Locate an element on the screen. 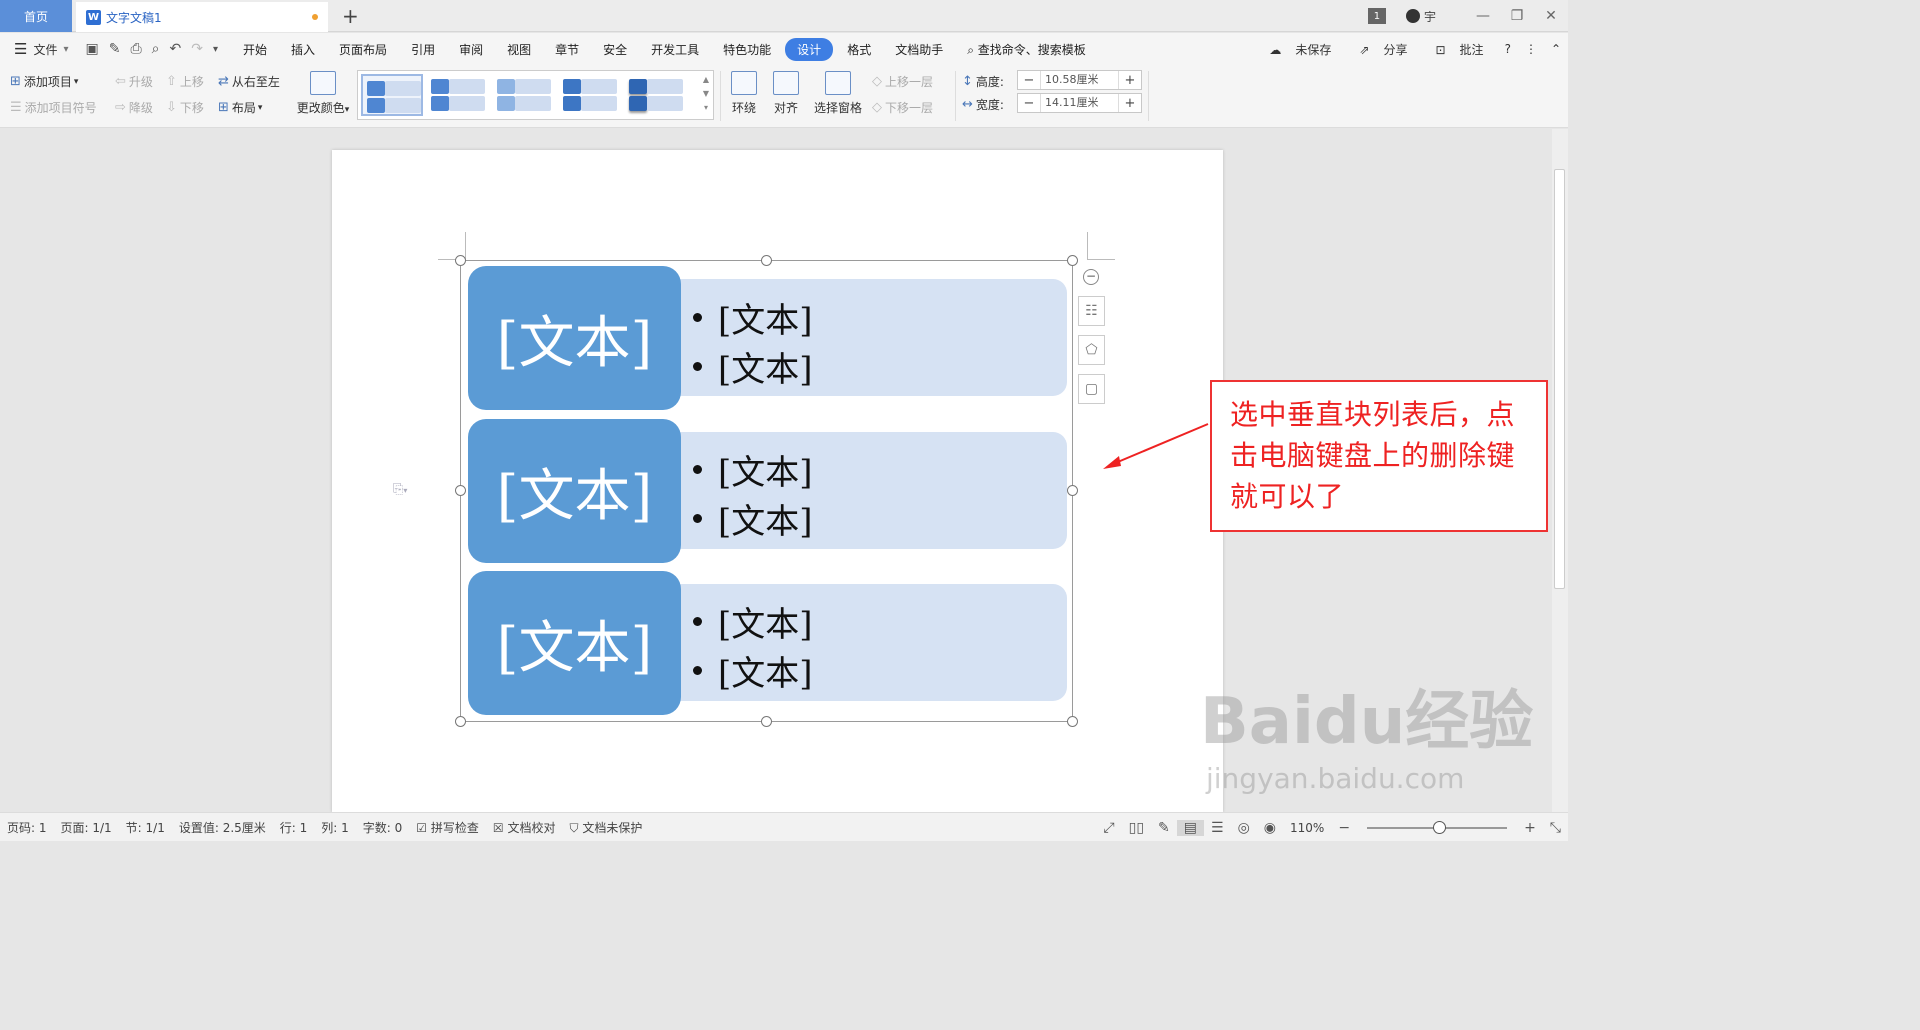  protect-button: ⛉ 文档未保护 is located at coordinates (606, 827).